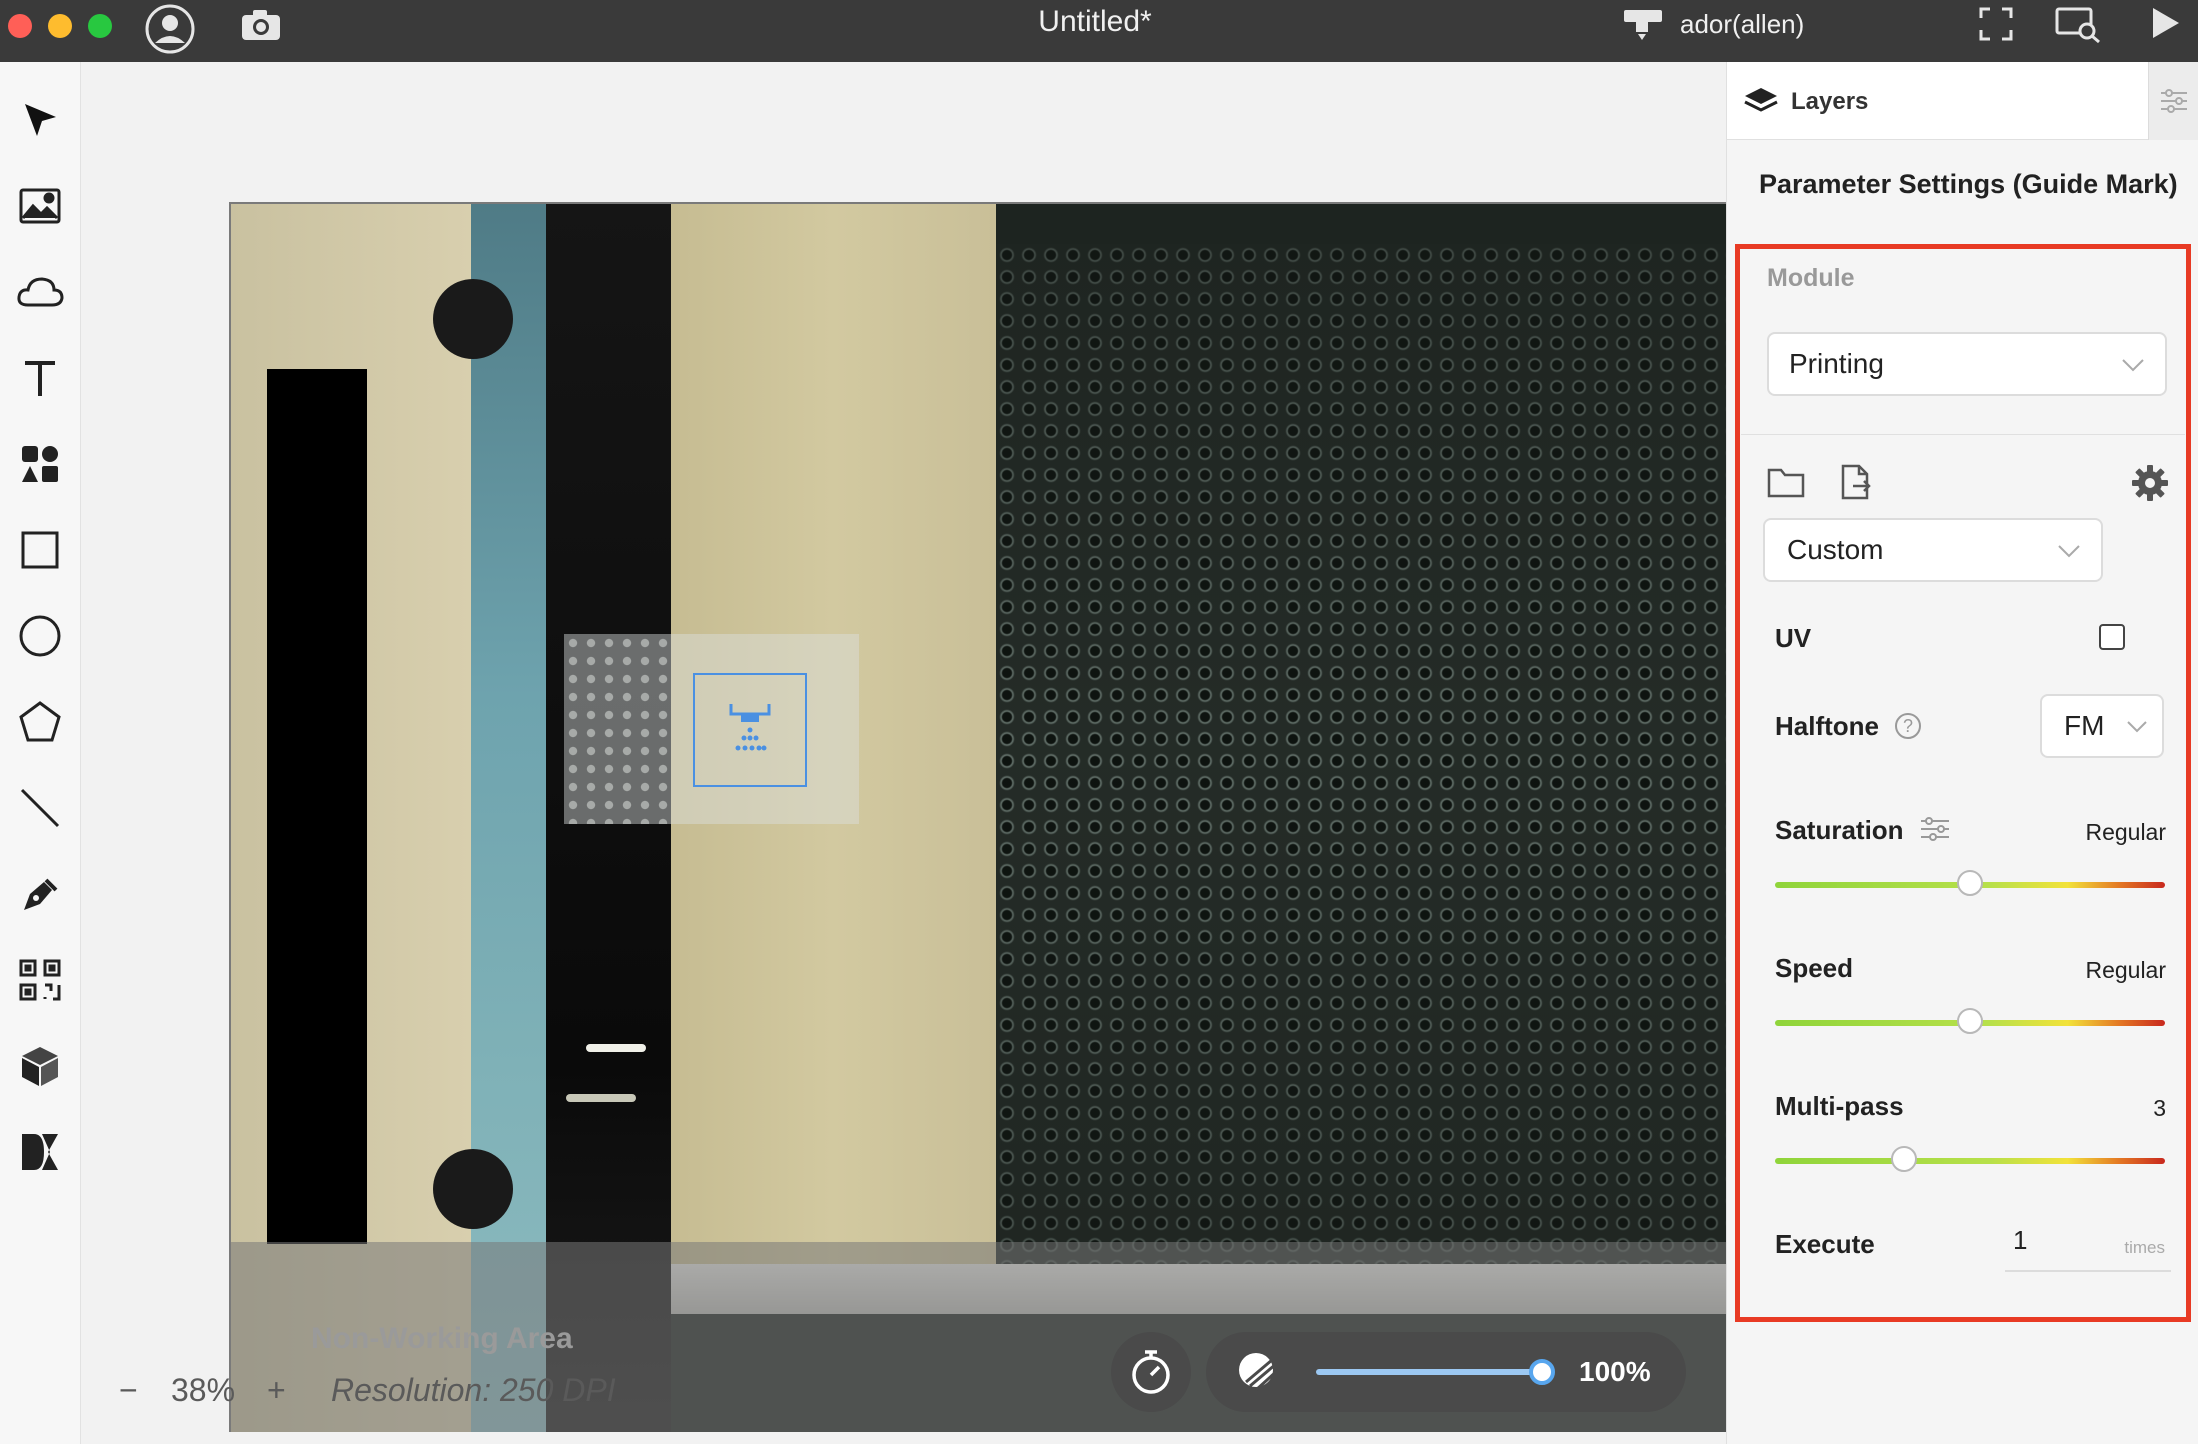 The height and width of the screenshot is (1444, 2198). What do you see at coordinates (261, 27) in the screenshot?
I see `camera-icon` at bounding box center [261, 27].